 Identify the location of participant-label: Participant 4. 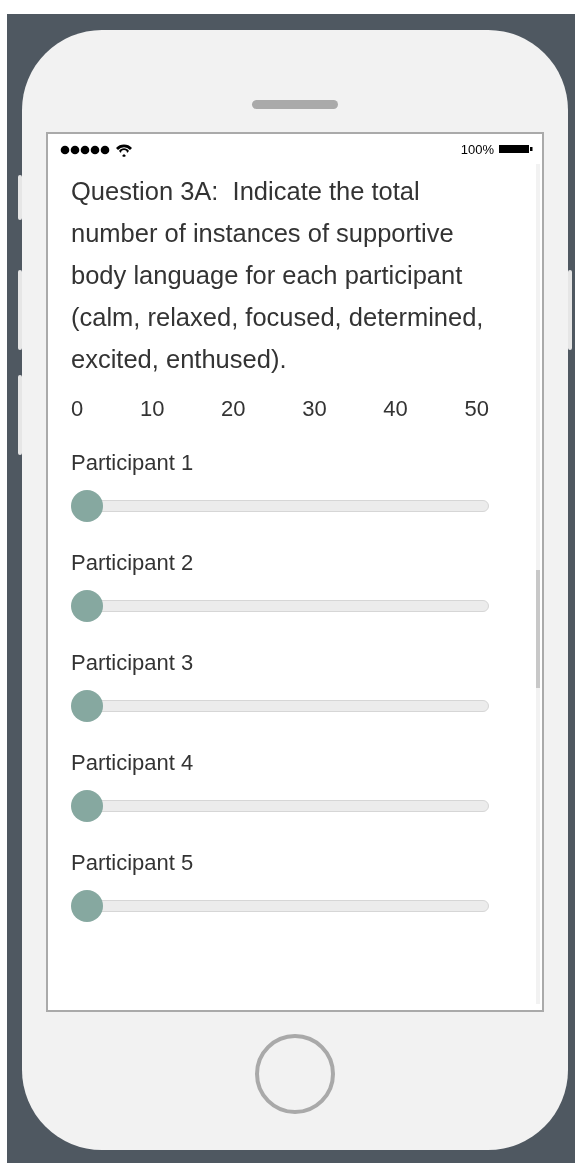
(133, 763).